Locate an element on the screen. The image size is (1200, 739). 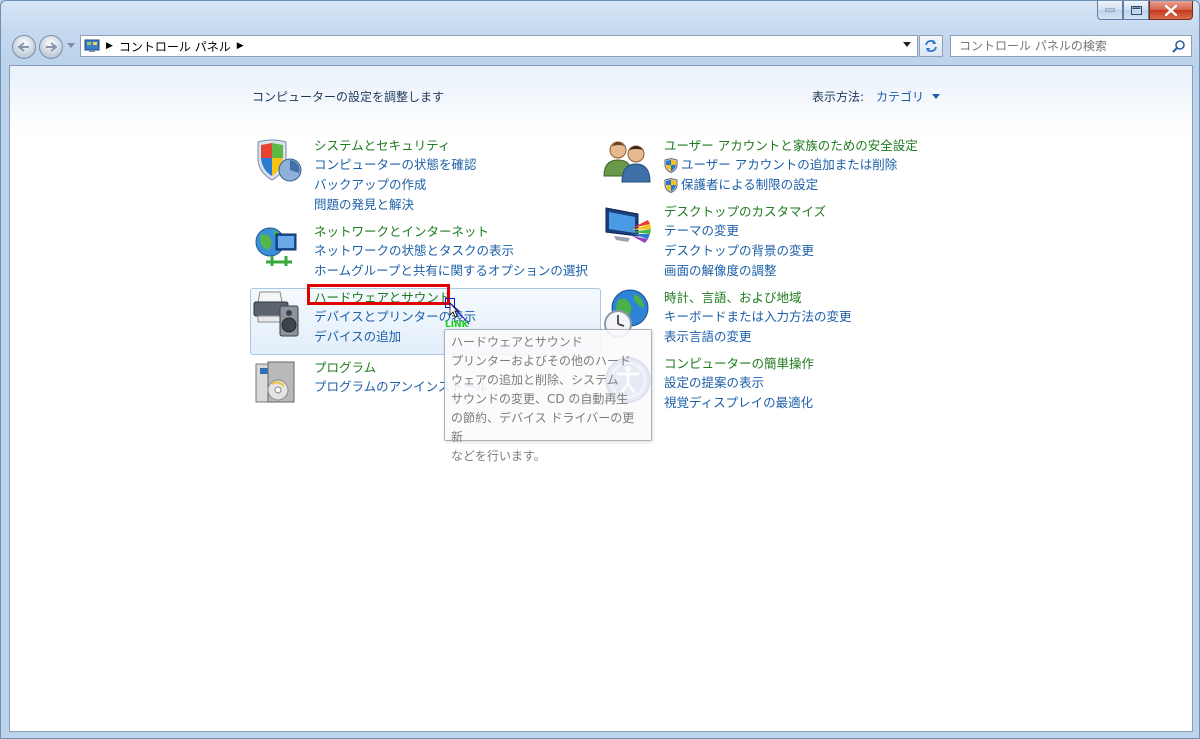
tooltip-line: などを行います。 is located at coordinates (498, 456).